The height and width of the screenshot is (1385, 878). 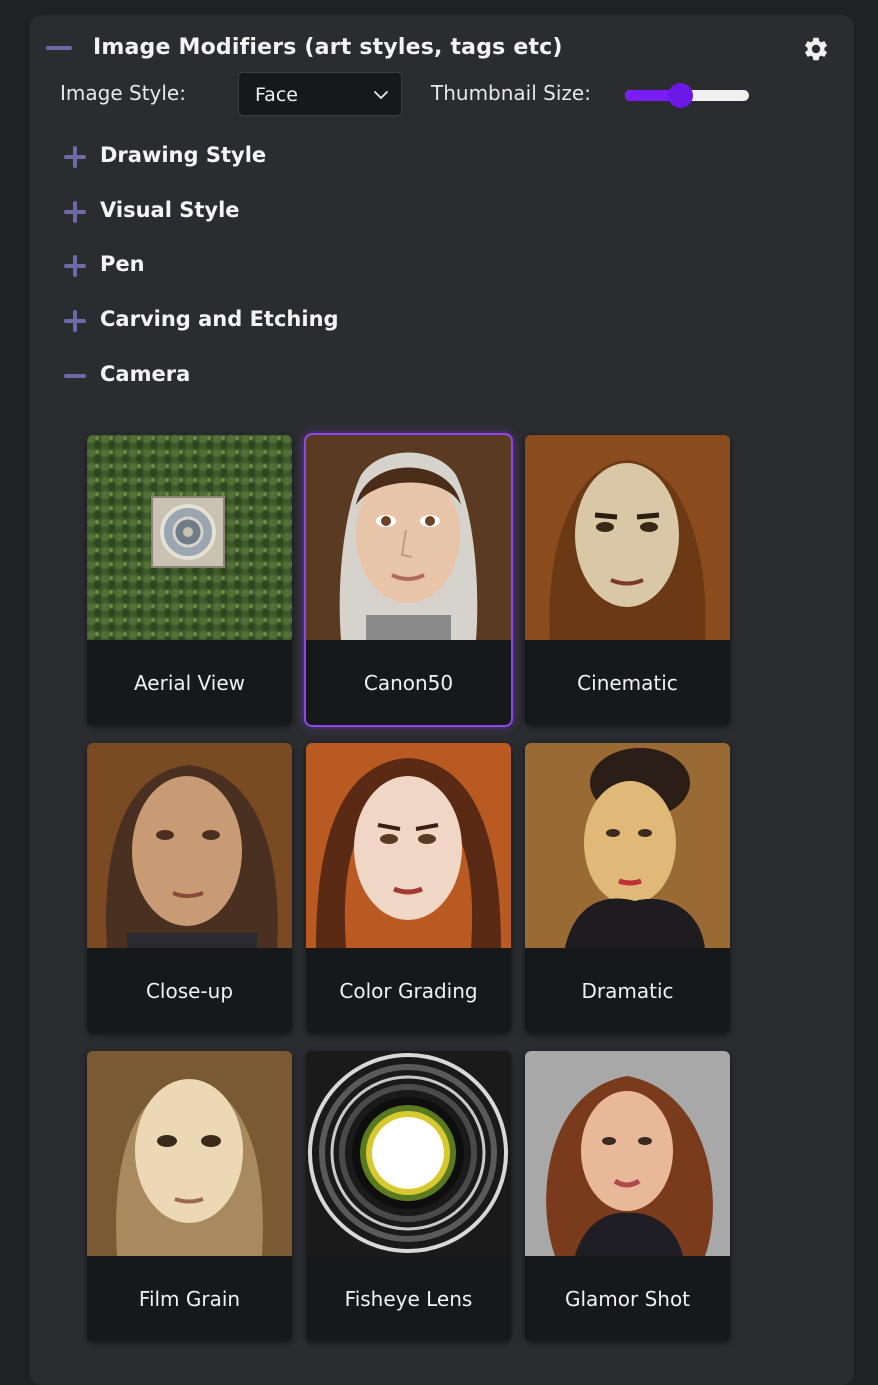 What do you see at coordinates (189, 683) in the screenshot?
I see `card-label: Aerial View` at bounding box center [189, 683].